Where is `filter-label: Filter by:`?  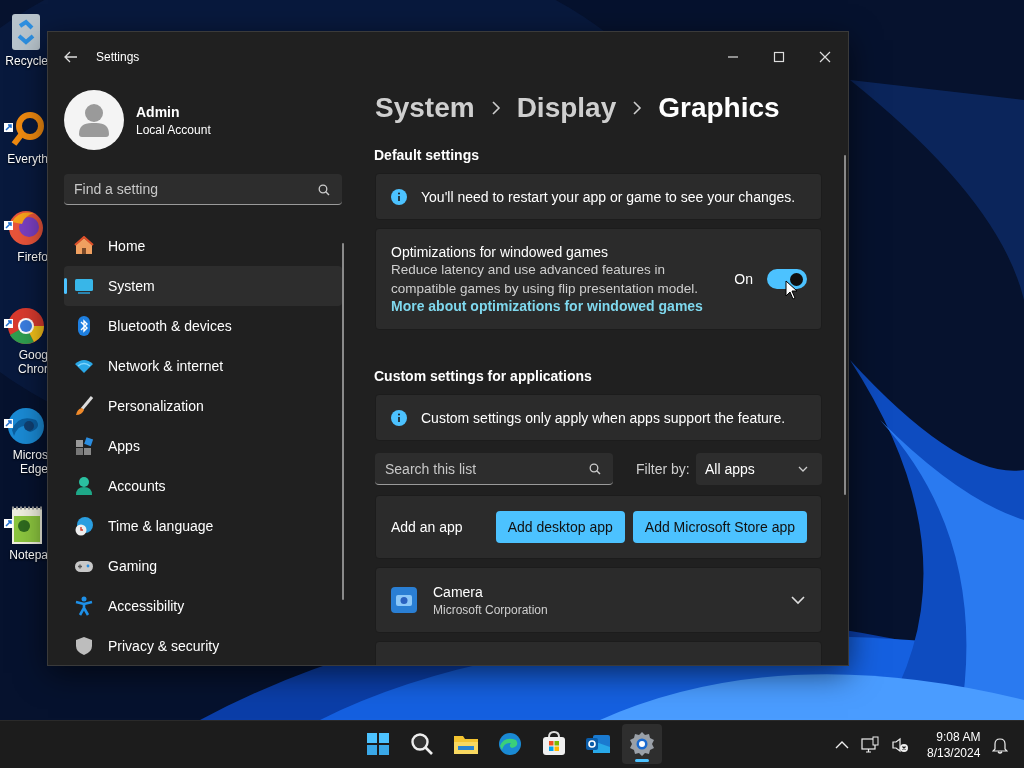
filter-label: Filter by: is located at coordinates (663, 469).